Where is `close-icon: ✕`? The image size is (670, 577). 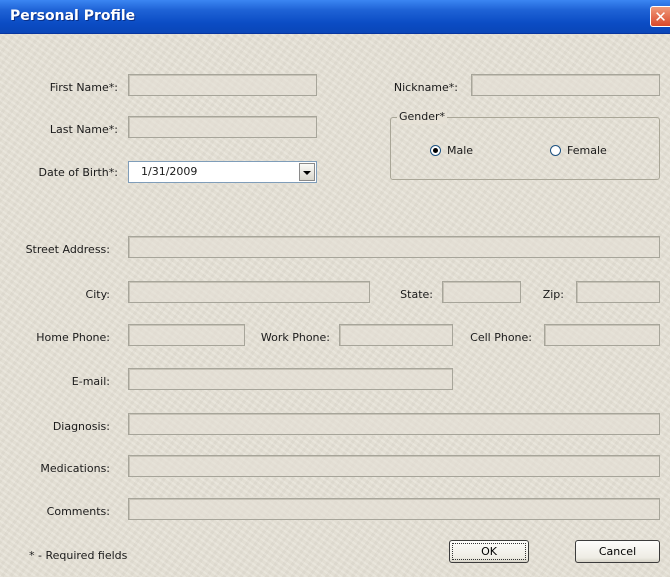
close-icon: ✕ is located at coordinates (660, 17).